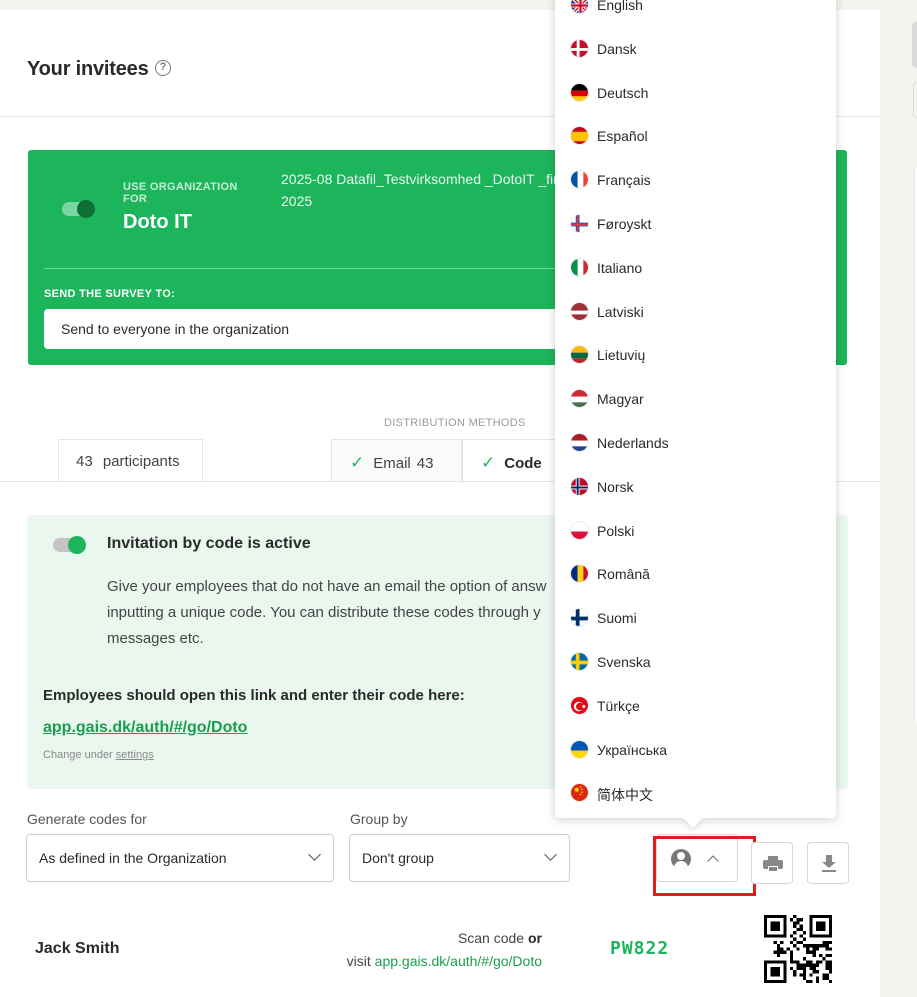 This screenshot has height=997, width=917. I want to click on divider, so click(324, 268).